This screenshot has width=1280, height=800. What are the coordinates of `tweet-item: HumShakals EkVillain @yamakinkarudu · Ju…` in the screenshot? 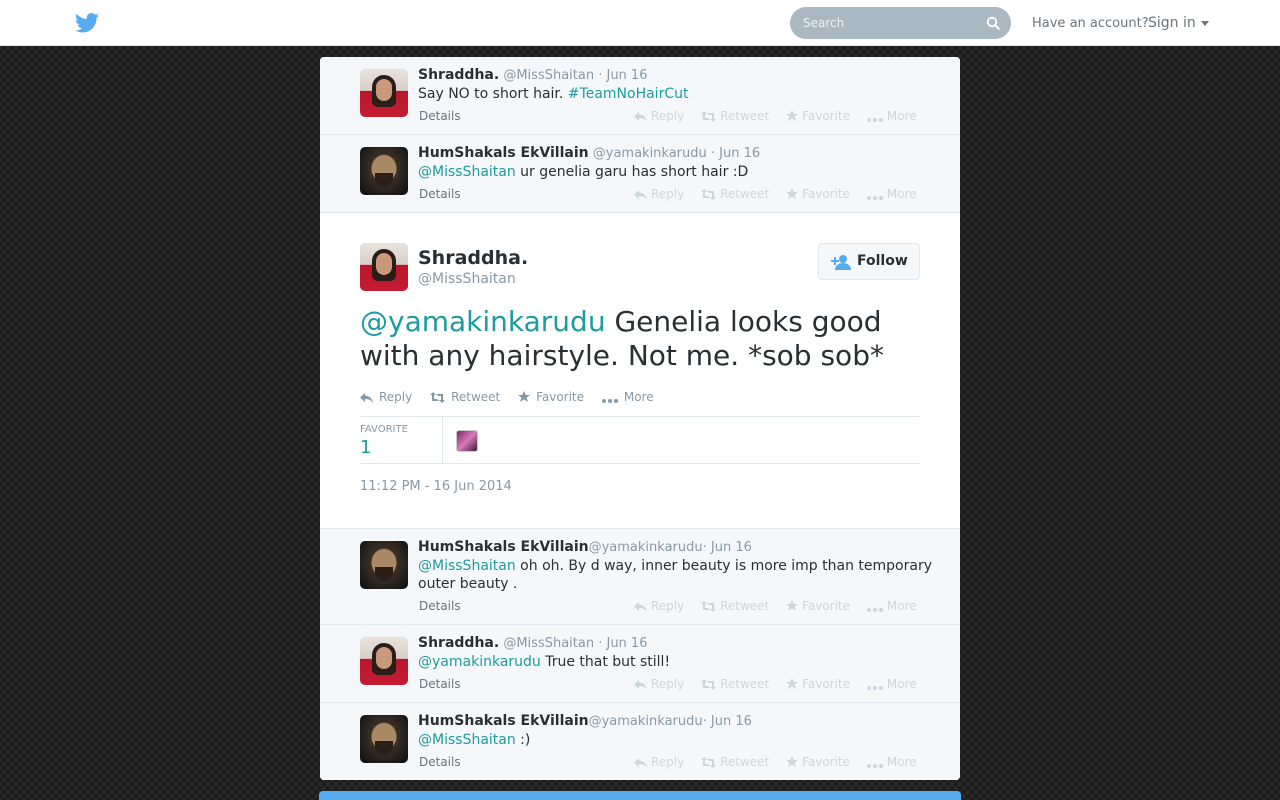 It's located at (640, 174).